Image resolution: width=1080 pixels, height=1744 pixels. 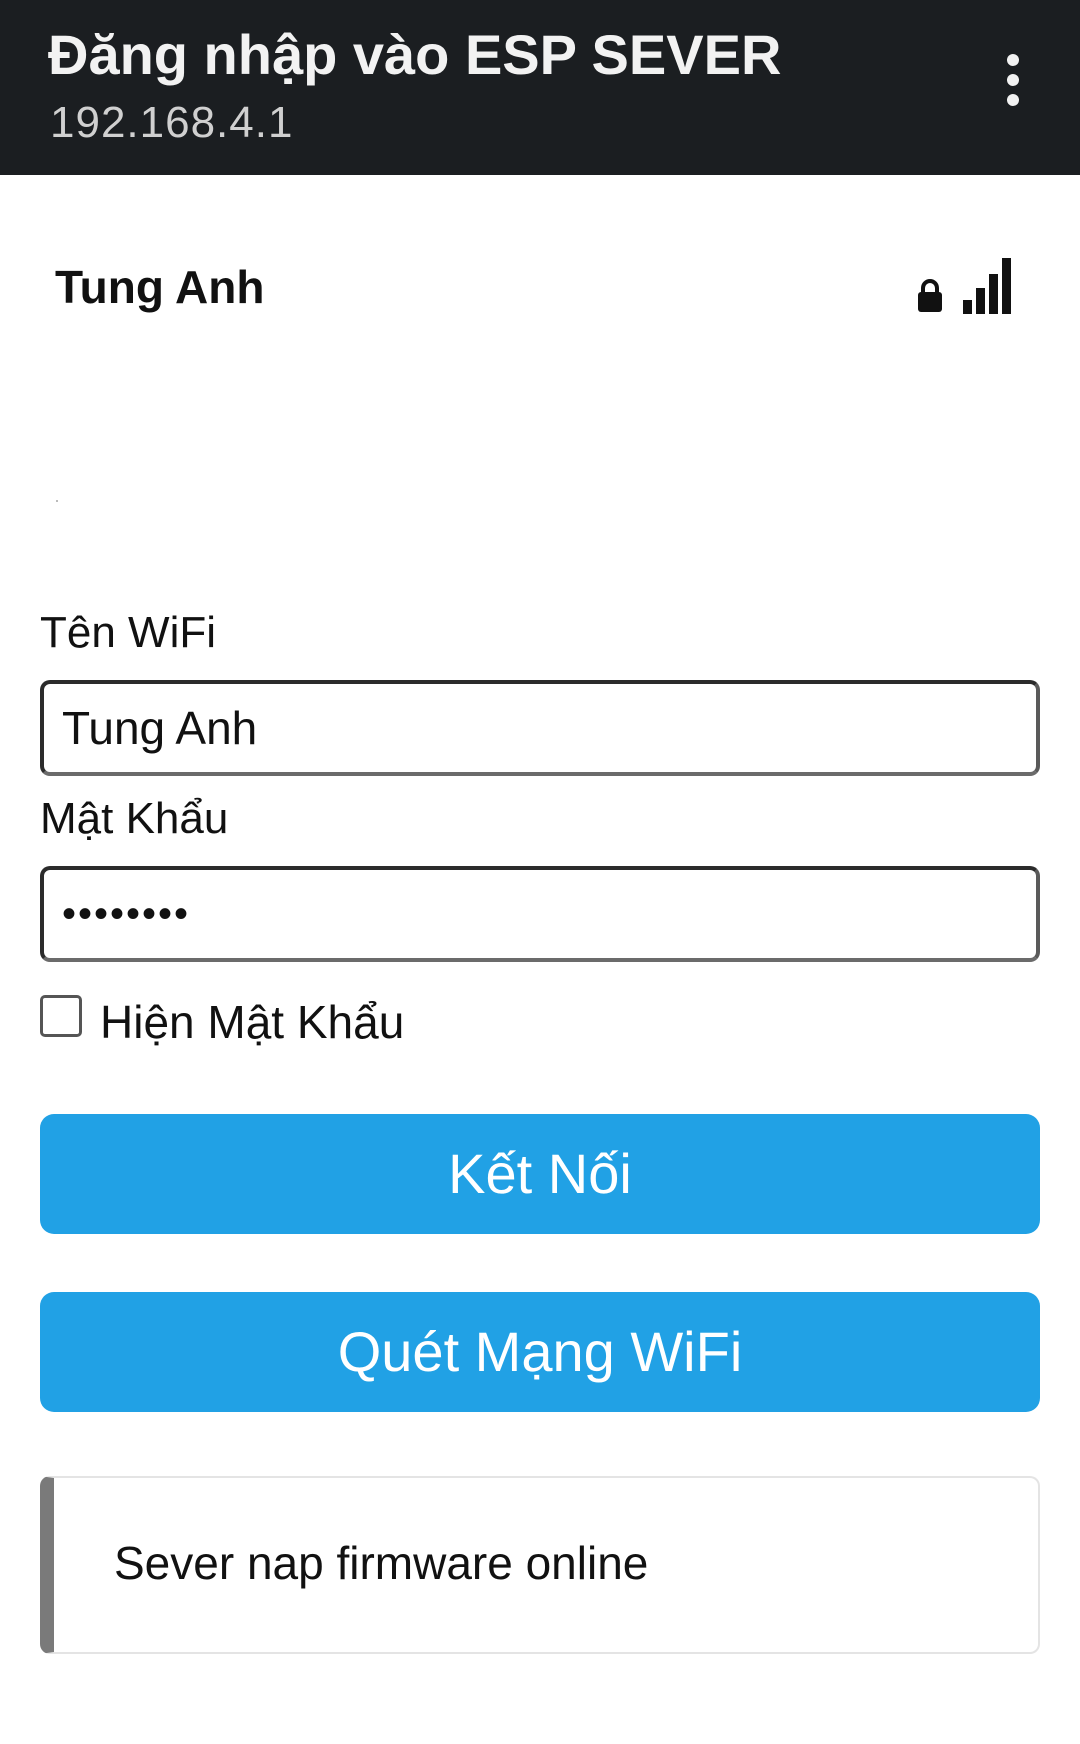 I want to click on network-item: Tung Anh, so click(x=540, y=280).